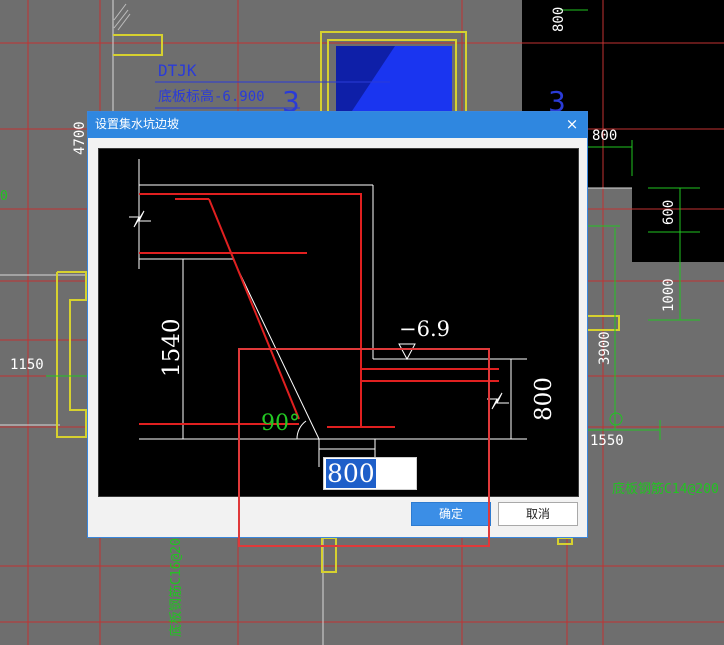 The width and height of the screenshot is (724, 645). Describe the element at coordinates (177, 70) in the screenshot. I see `cad-label-dtjk: DTJK` at that location.